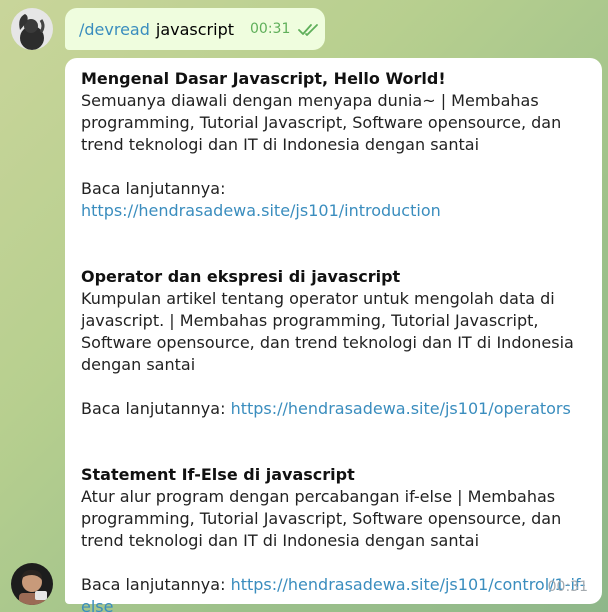 The height and width of the screenshot is (612, 608). What do you see at coordinates (241, 276) in the screenshot?
I see `article-title: Operator dan ekspresi di javascript` at bounding box center [241, 276].